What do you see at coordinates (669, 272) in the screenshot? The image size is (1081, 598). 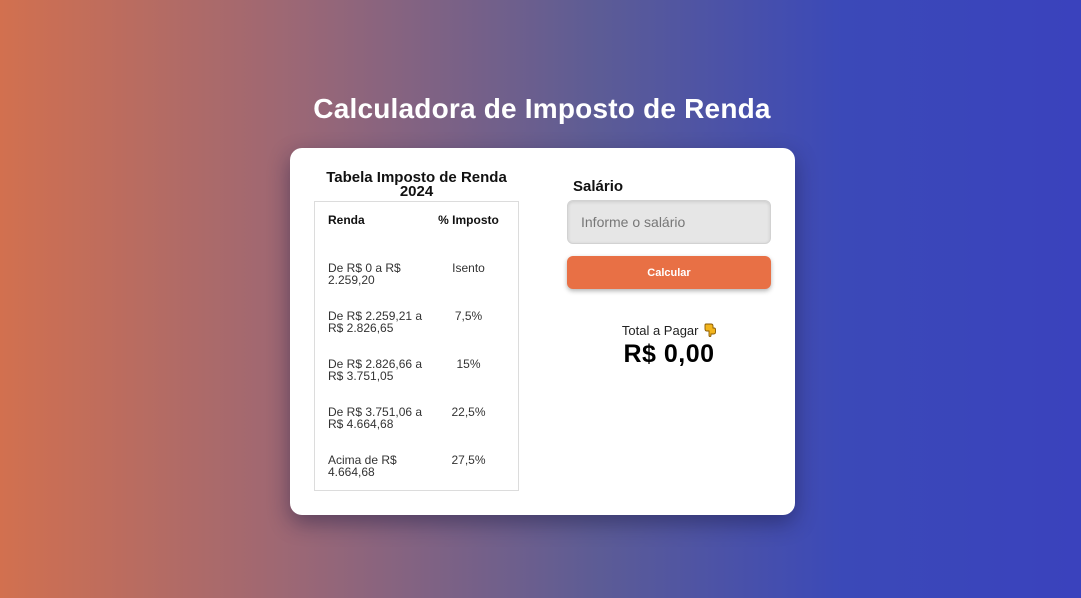 I see `calculate-button: Calcular` at bounding box center [669, 272].